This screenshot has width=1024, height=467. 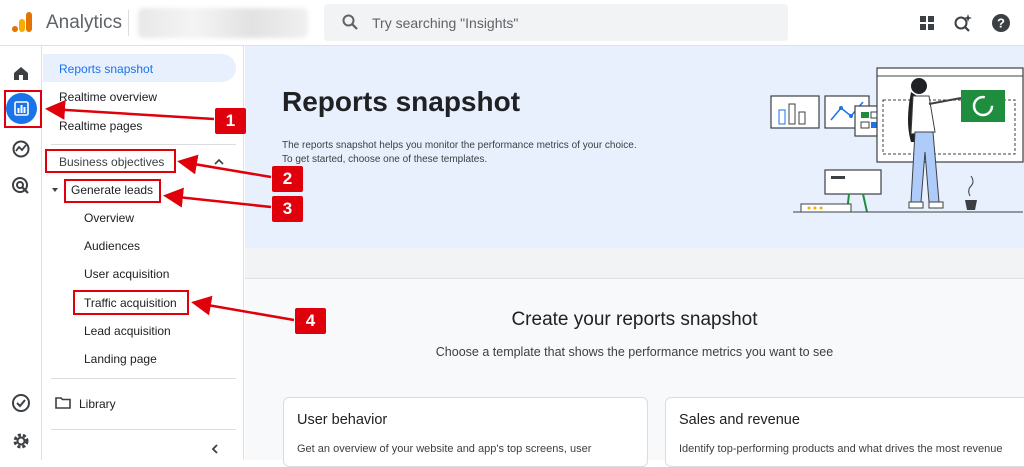 I want to click on annotation-badge-1: 1, so click(x=230, y=121).